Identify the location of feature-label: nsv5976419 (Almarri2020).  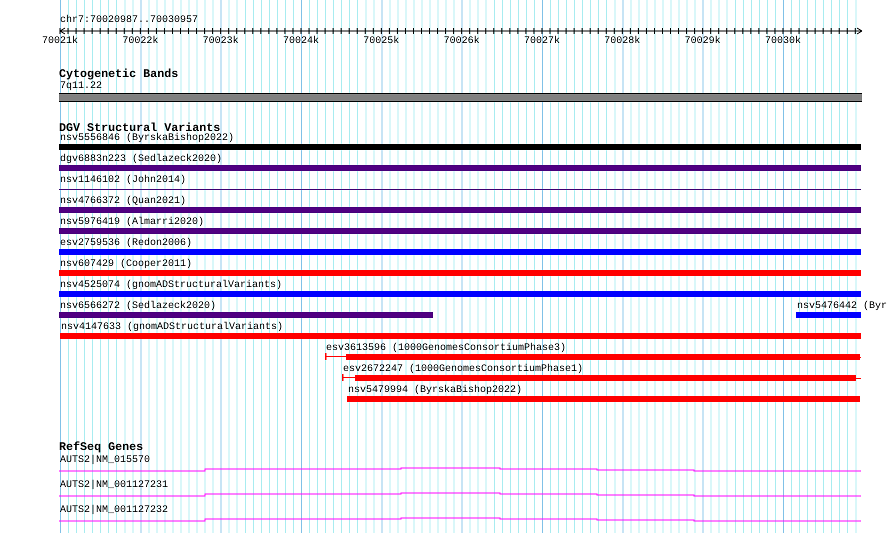
(132, 222).